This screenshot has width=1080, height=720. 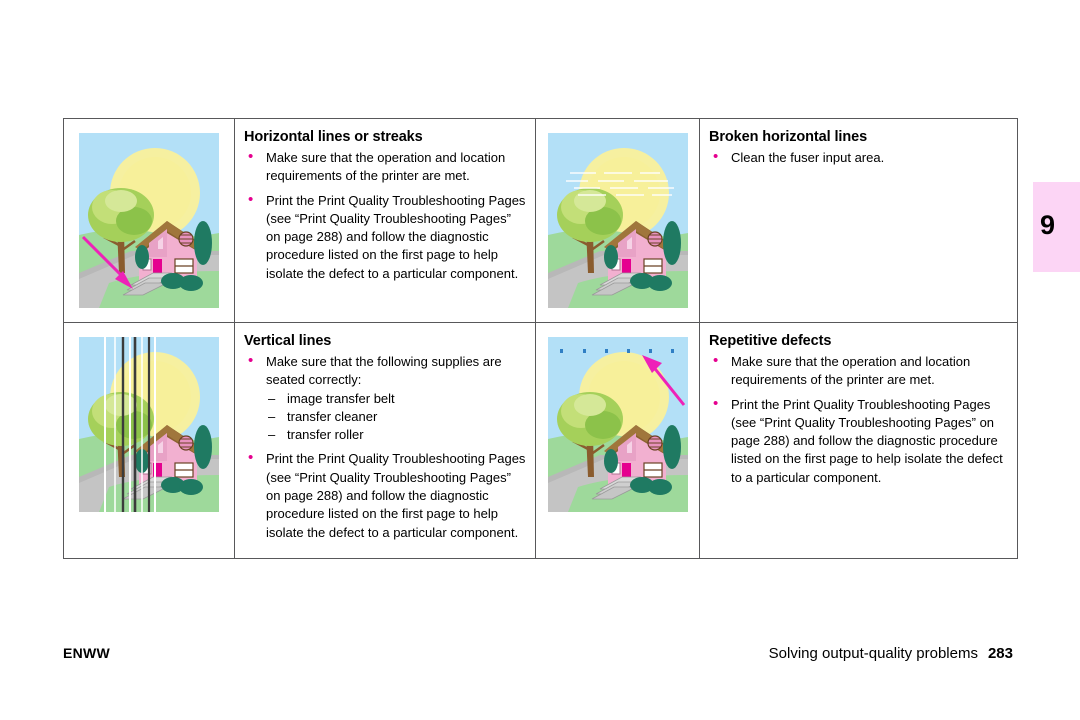 I want to click on chapter-tab: 9, so click(x=1056, y=227).